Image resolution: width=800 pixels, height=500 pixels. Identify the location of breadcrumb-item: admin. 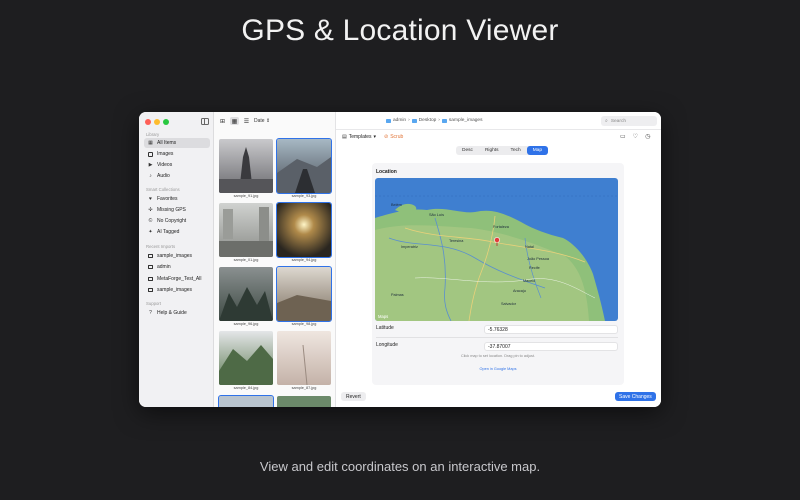
(399, 120).